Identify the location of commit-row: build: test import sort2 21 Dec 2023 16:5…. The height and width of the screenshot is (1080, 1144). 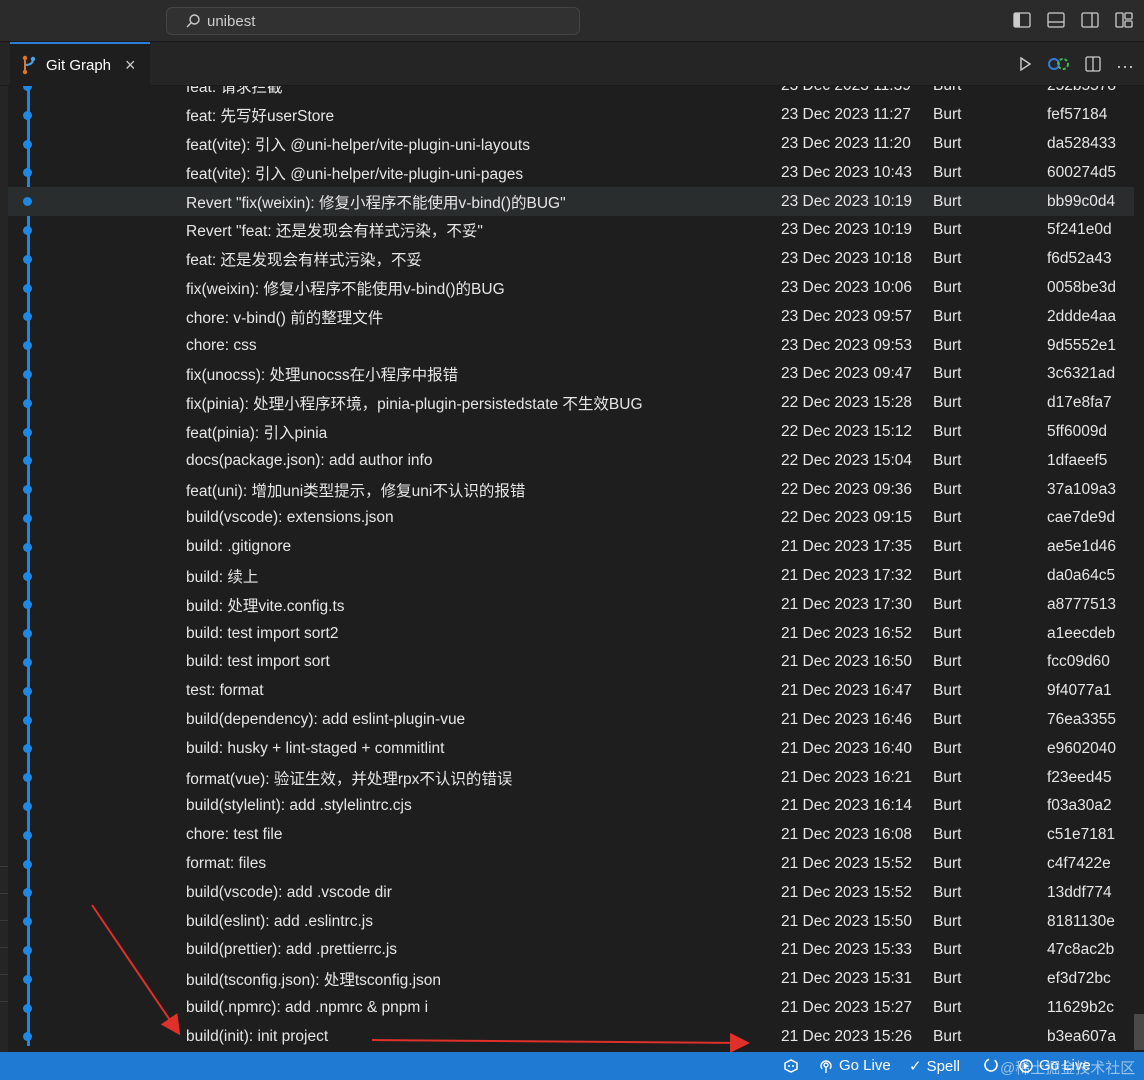
(571, 633).